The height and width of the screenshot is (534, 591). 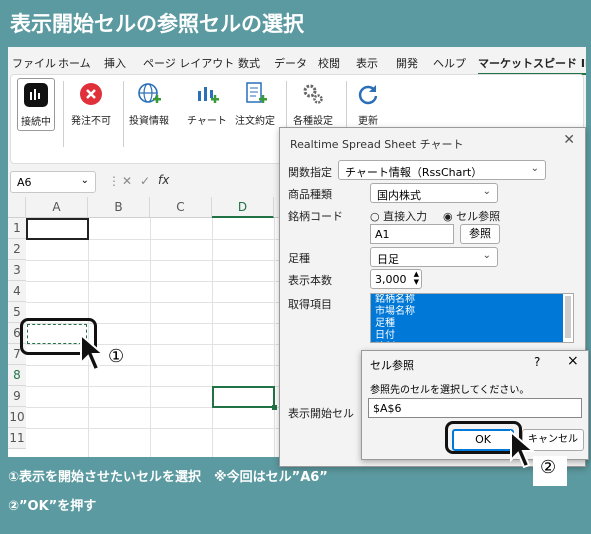 What do you see at coordinates (17, 375) in the screenshot?
I see `row-header: 8` at bounding box center [17, 375].